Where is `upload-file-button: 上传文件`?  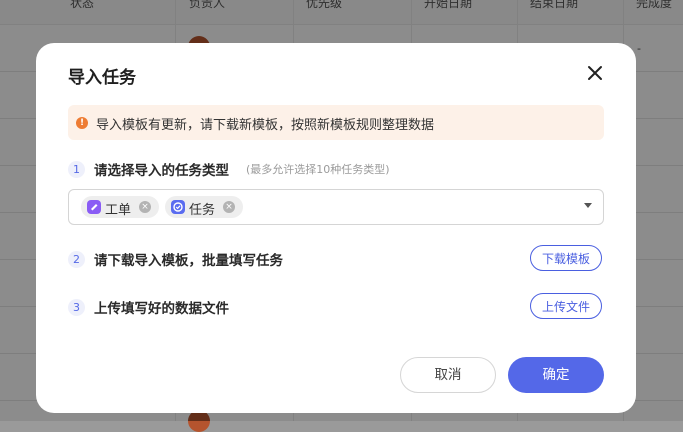 upload-file-button: 上传文件 is located at coordinates (566, 306).